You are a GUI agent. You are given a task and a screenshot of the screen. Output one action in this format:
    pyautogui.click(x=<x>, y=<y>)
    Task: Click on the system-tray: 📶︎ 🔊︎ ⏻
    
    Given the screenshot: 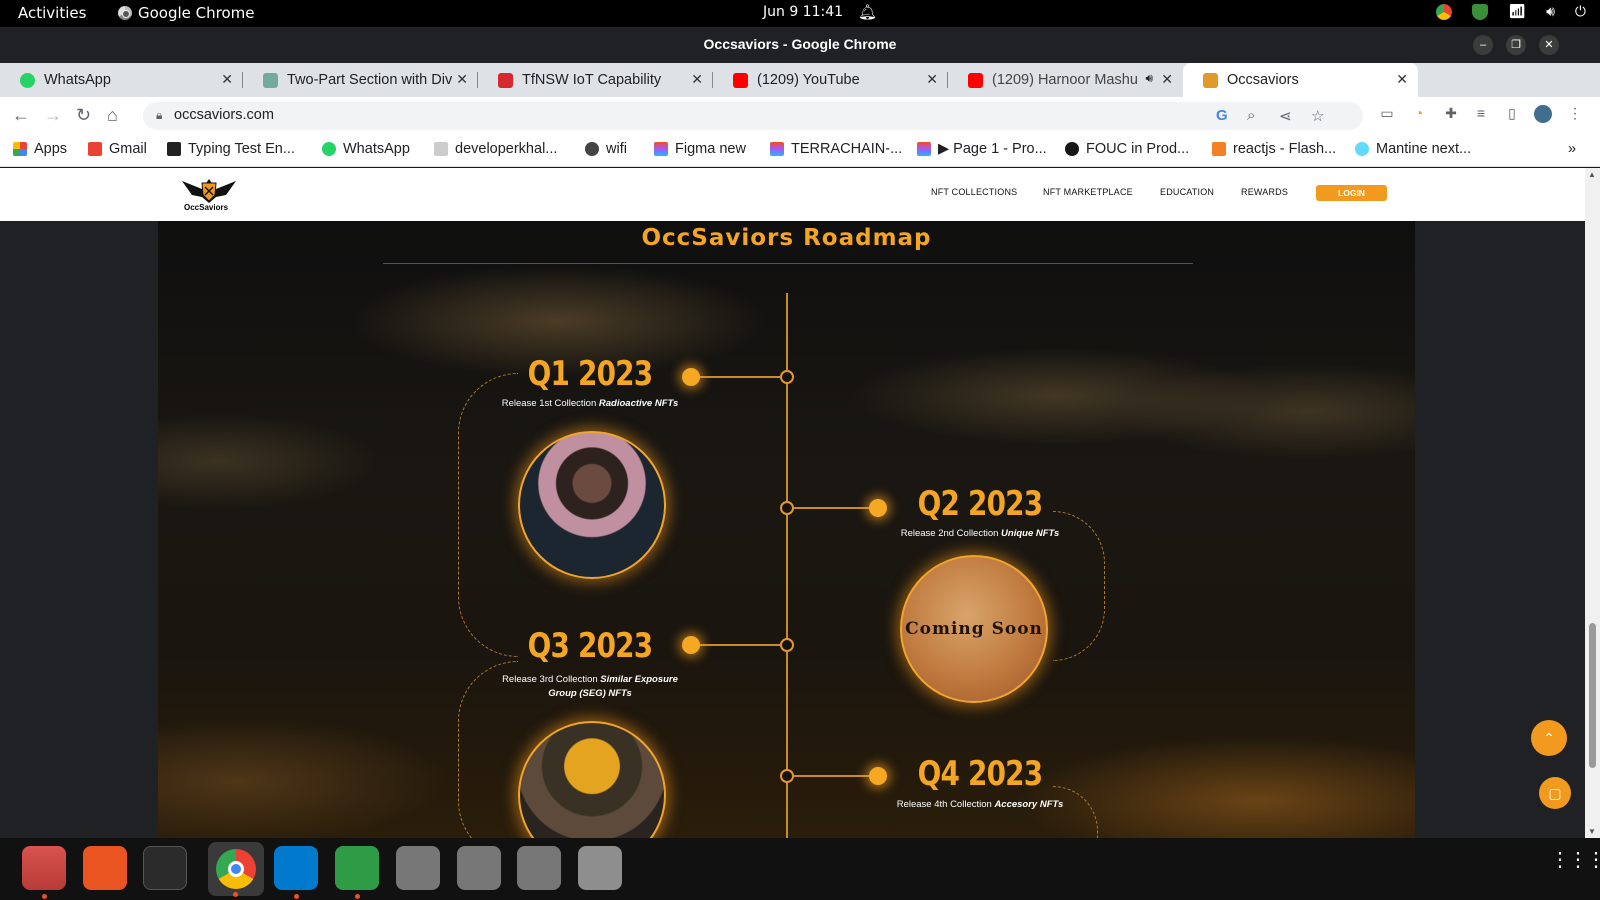 What is the action you would take?
    pyautogui.click(x=1511, y=12)
    